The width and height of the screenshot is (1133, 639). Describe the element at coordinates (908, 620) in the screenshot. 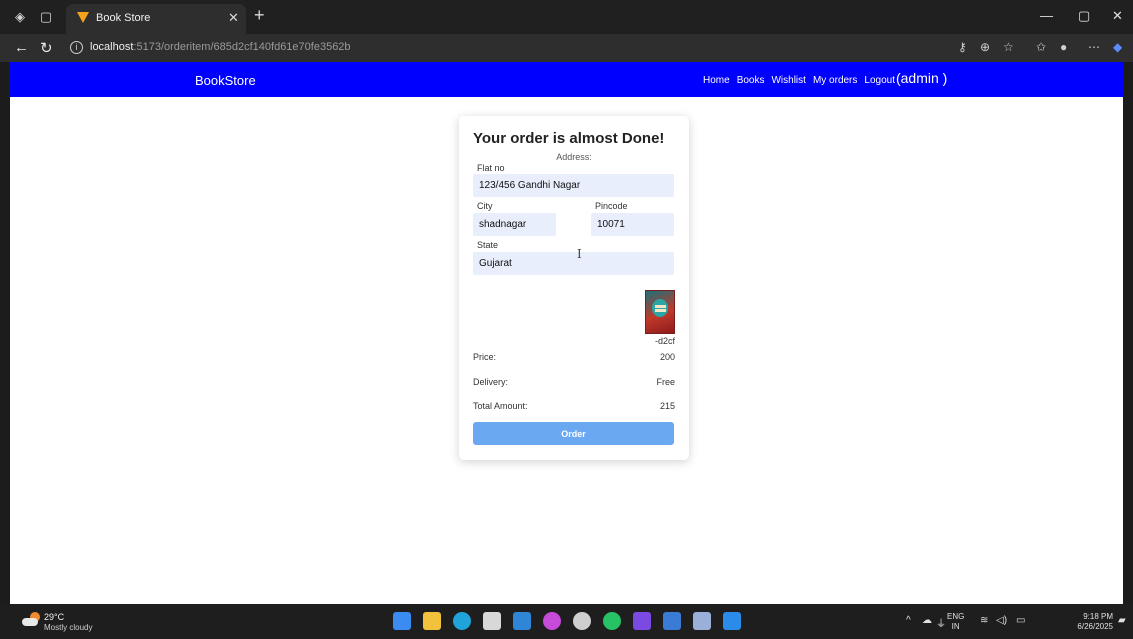

I see `show-hidden-icons-icon: ^` at that location.